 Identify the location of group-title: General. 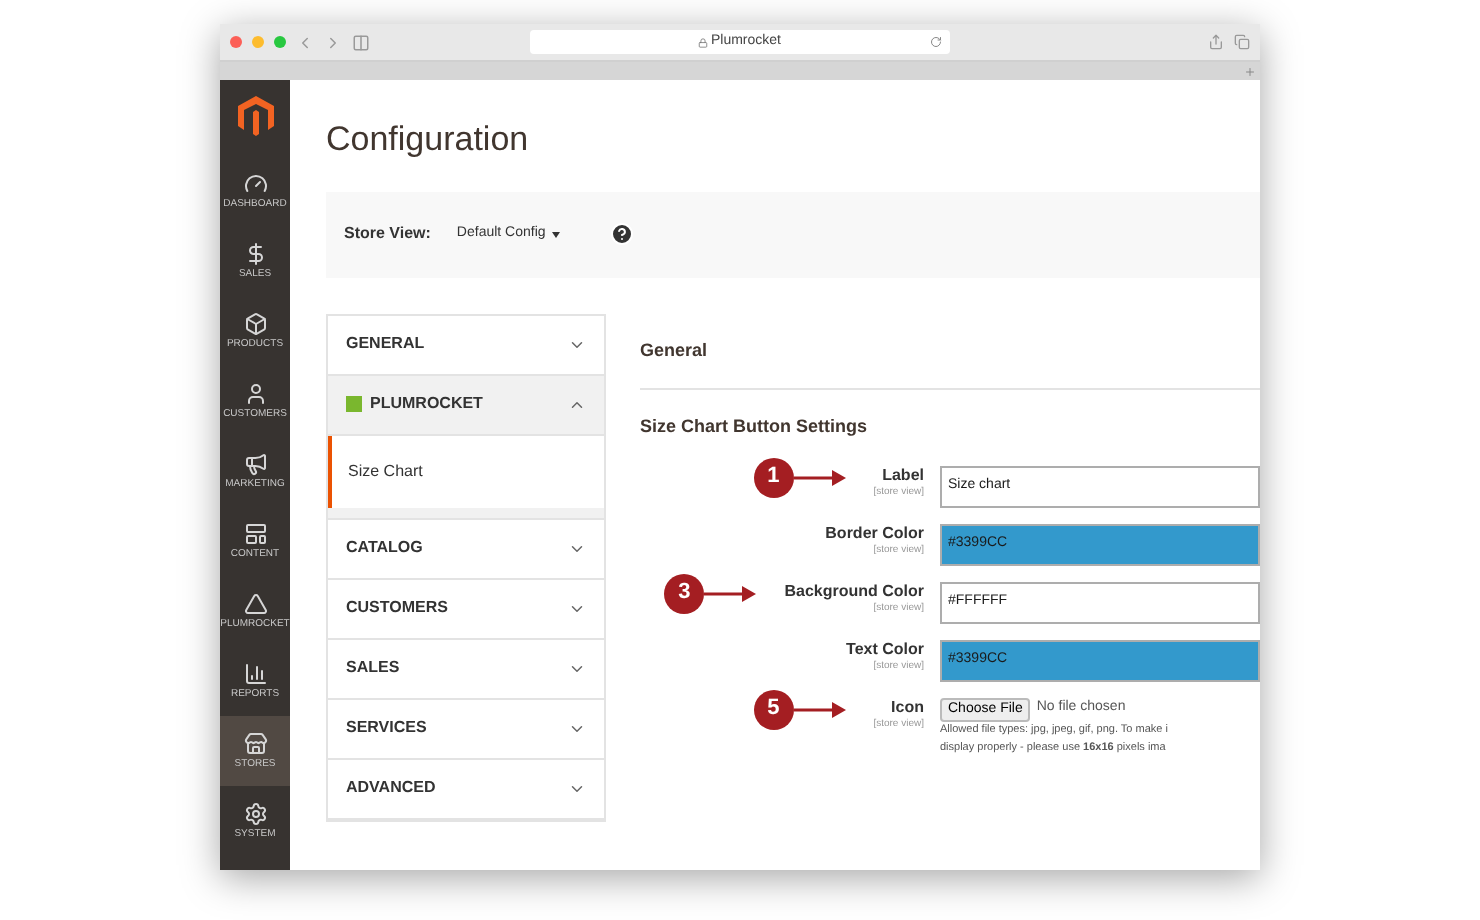
(950, 351).